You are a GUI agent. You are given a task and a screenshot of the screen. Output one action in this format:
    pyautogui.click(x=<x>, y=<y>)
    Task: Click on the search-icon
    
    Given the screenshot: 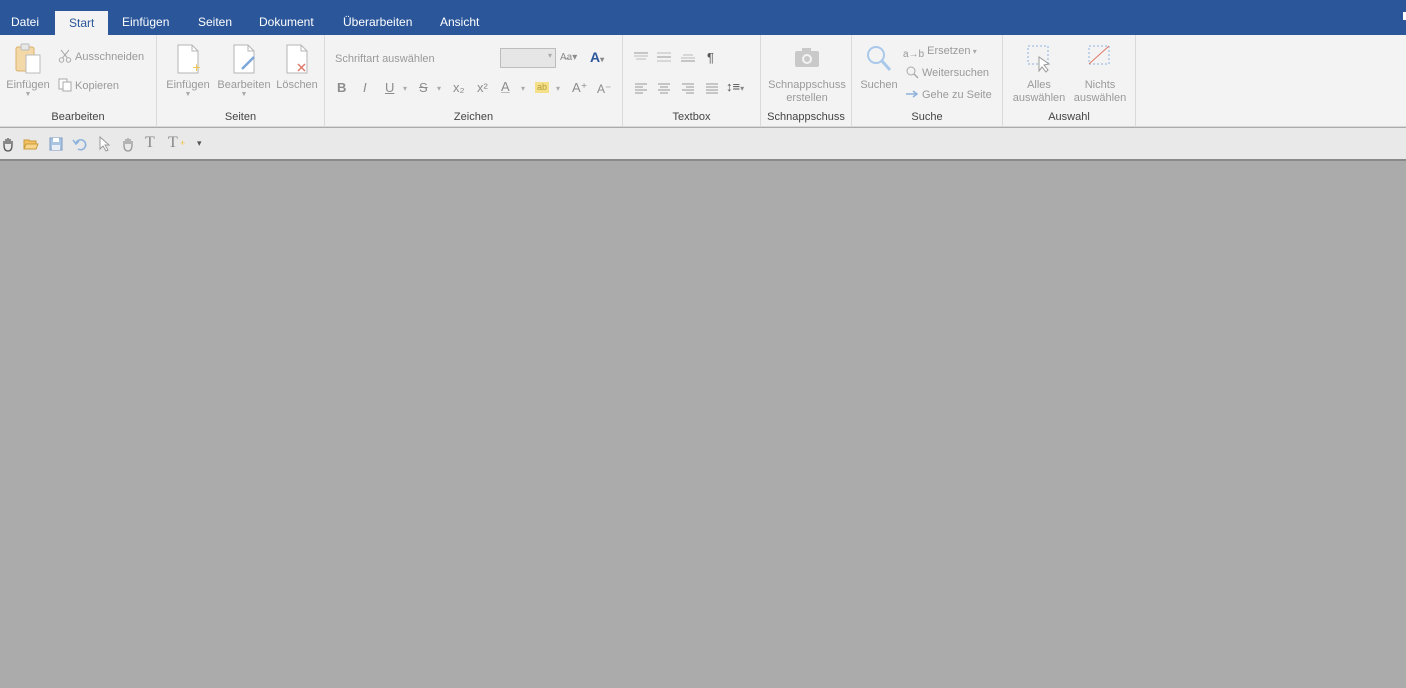 What is the action you would take?
    pyautogui.click(x=879, y=59)
    